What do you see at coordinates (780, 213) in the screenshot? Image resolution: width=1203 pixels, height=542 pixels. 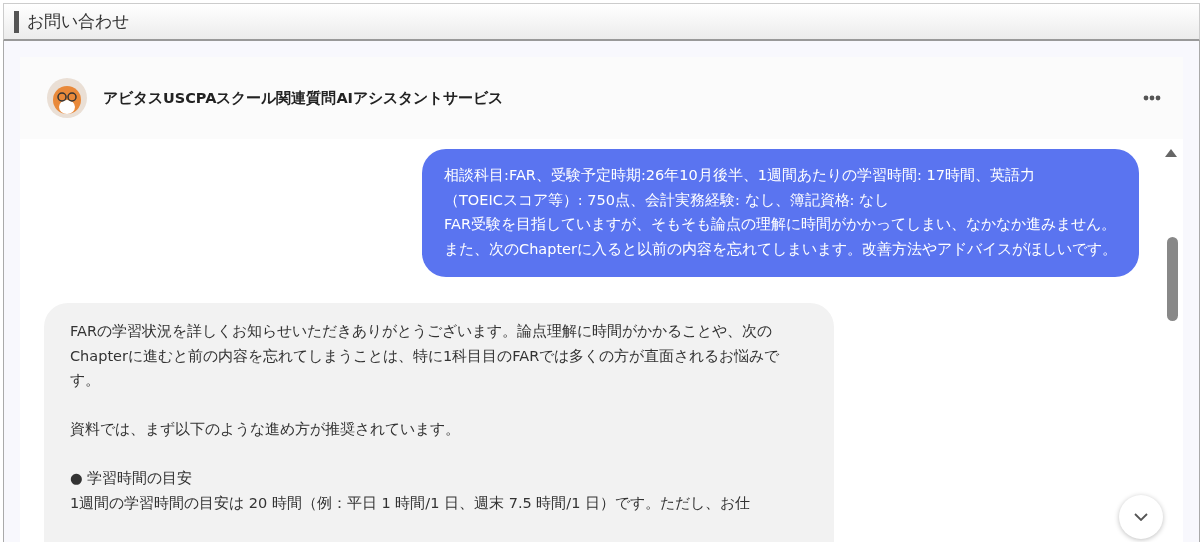 I see `user-message: 相談科目:FAR、受験予定時期:26年10月後半、1週間あたりの学習時間: 17時間、英語力 （TOEICスコア等）: 750点、会計実務経験: なし、簿記資格: なし FAR受験を目指していますが、そもそも論点の理解に時間がかかってしまい、なかなか進みません。 また、次のChapterに入ると以前の内容を忘れてしまいます。改善方法やアドバイスがほしいです。` at bounding box center [780, 213].